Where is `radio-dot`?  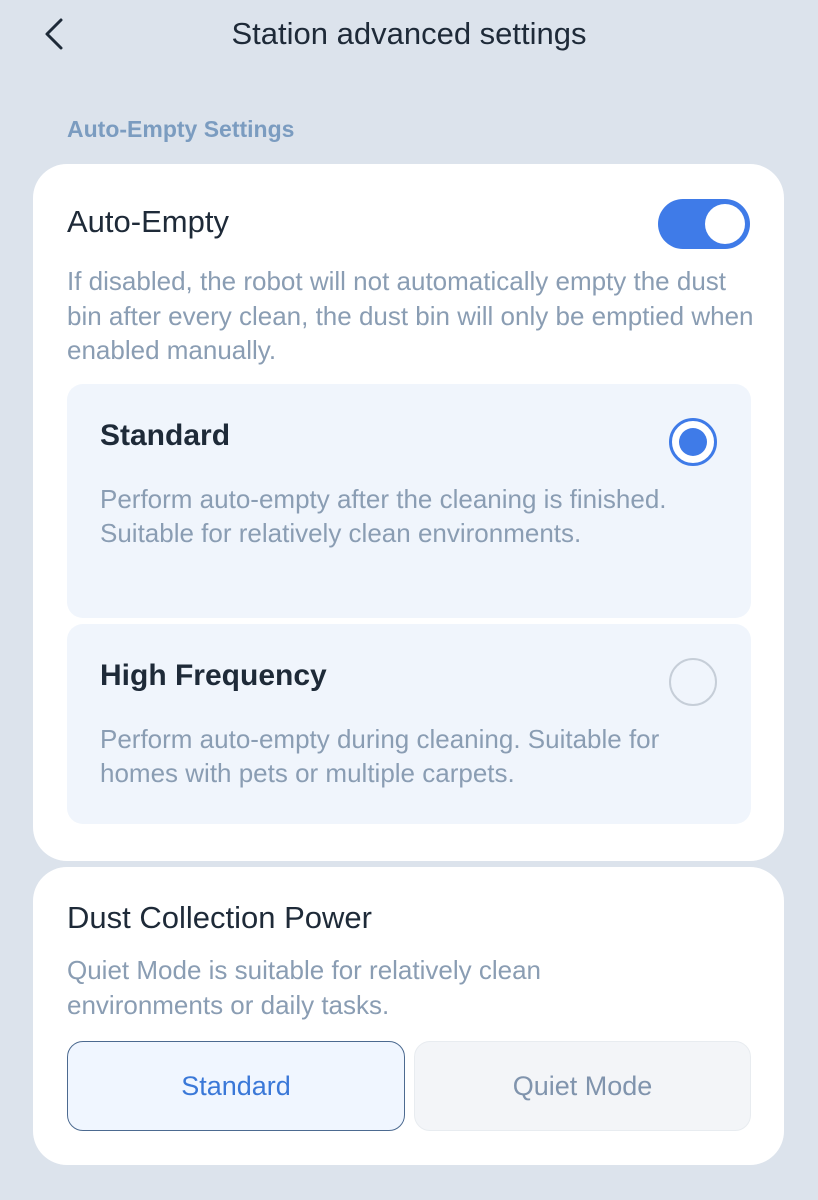 radio-dot is located at coordinates (693, 442).